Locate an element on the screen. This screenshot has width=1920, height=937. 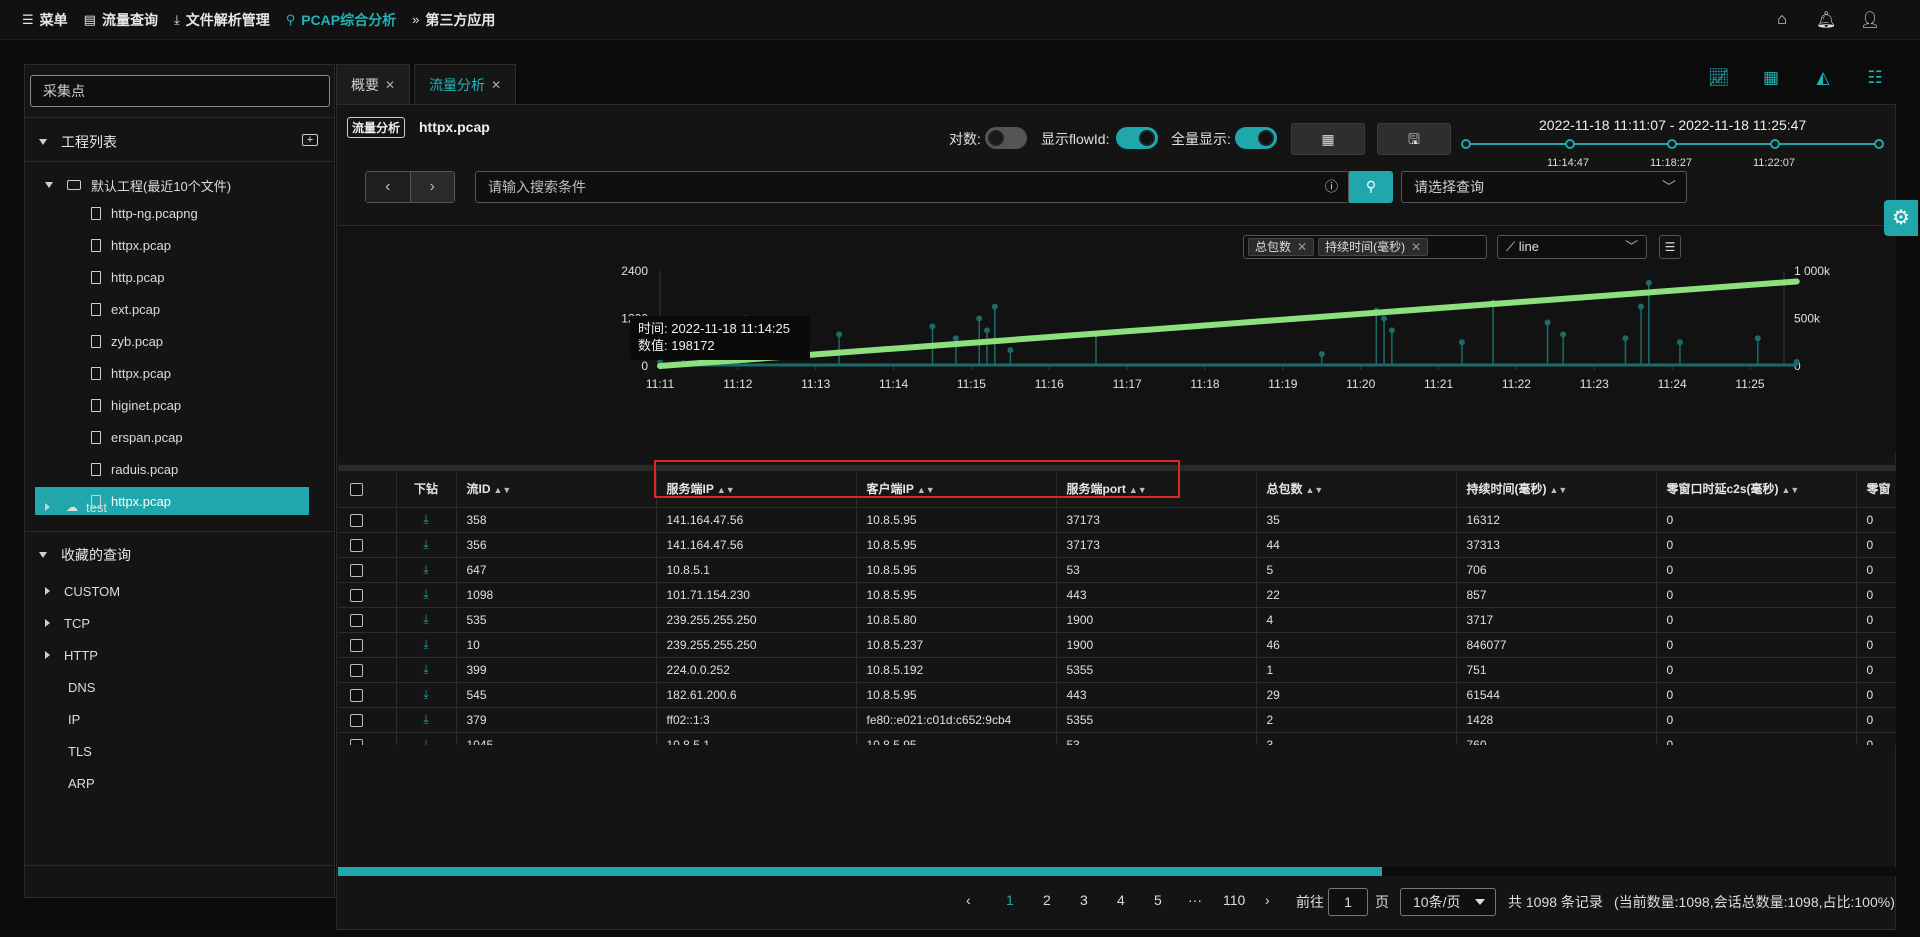
slider-handle-start is located at coordinates (1466, 144).